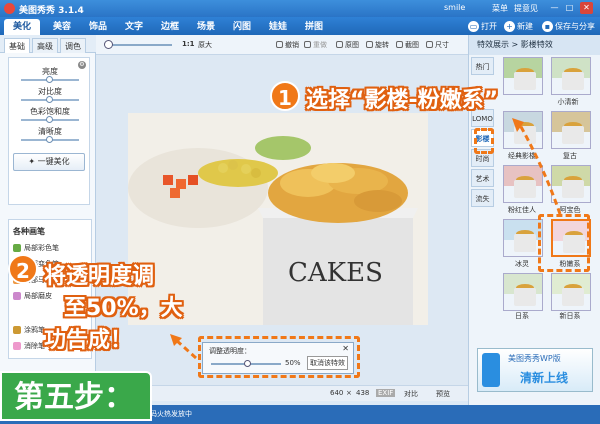  What do you see at coordinates (402, 100) in the screenshot?
I see `annotation-1: 选择“影楼-粉嫩系”` at bounding box center [402, 100].